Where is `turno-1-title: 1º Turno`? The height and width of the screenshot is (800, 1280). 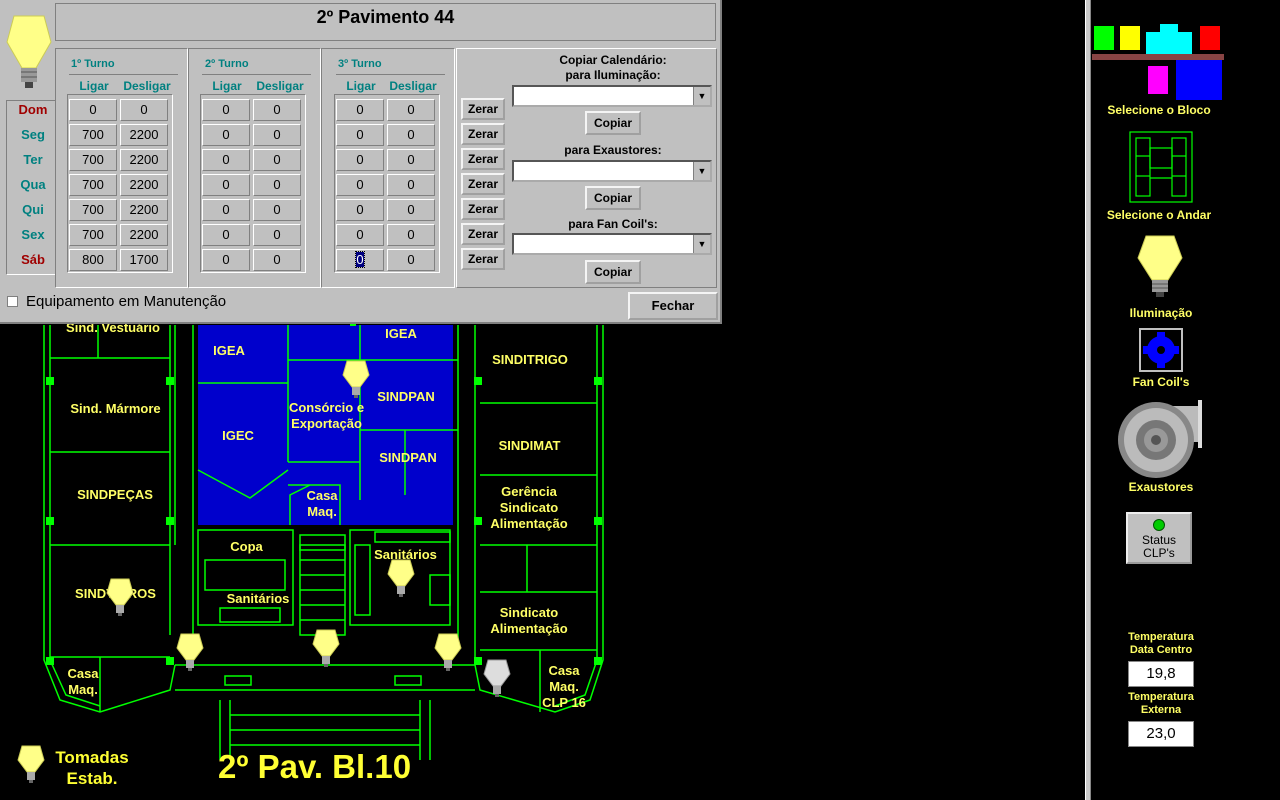
turno-1-title: 1º Turno is located at coordinates (93, 64).